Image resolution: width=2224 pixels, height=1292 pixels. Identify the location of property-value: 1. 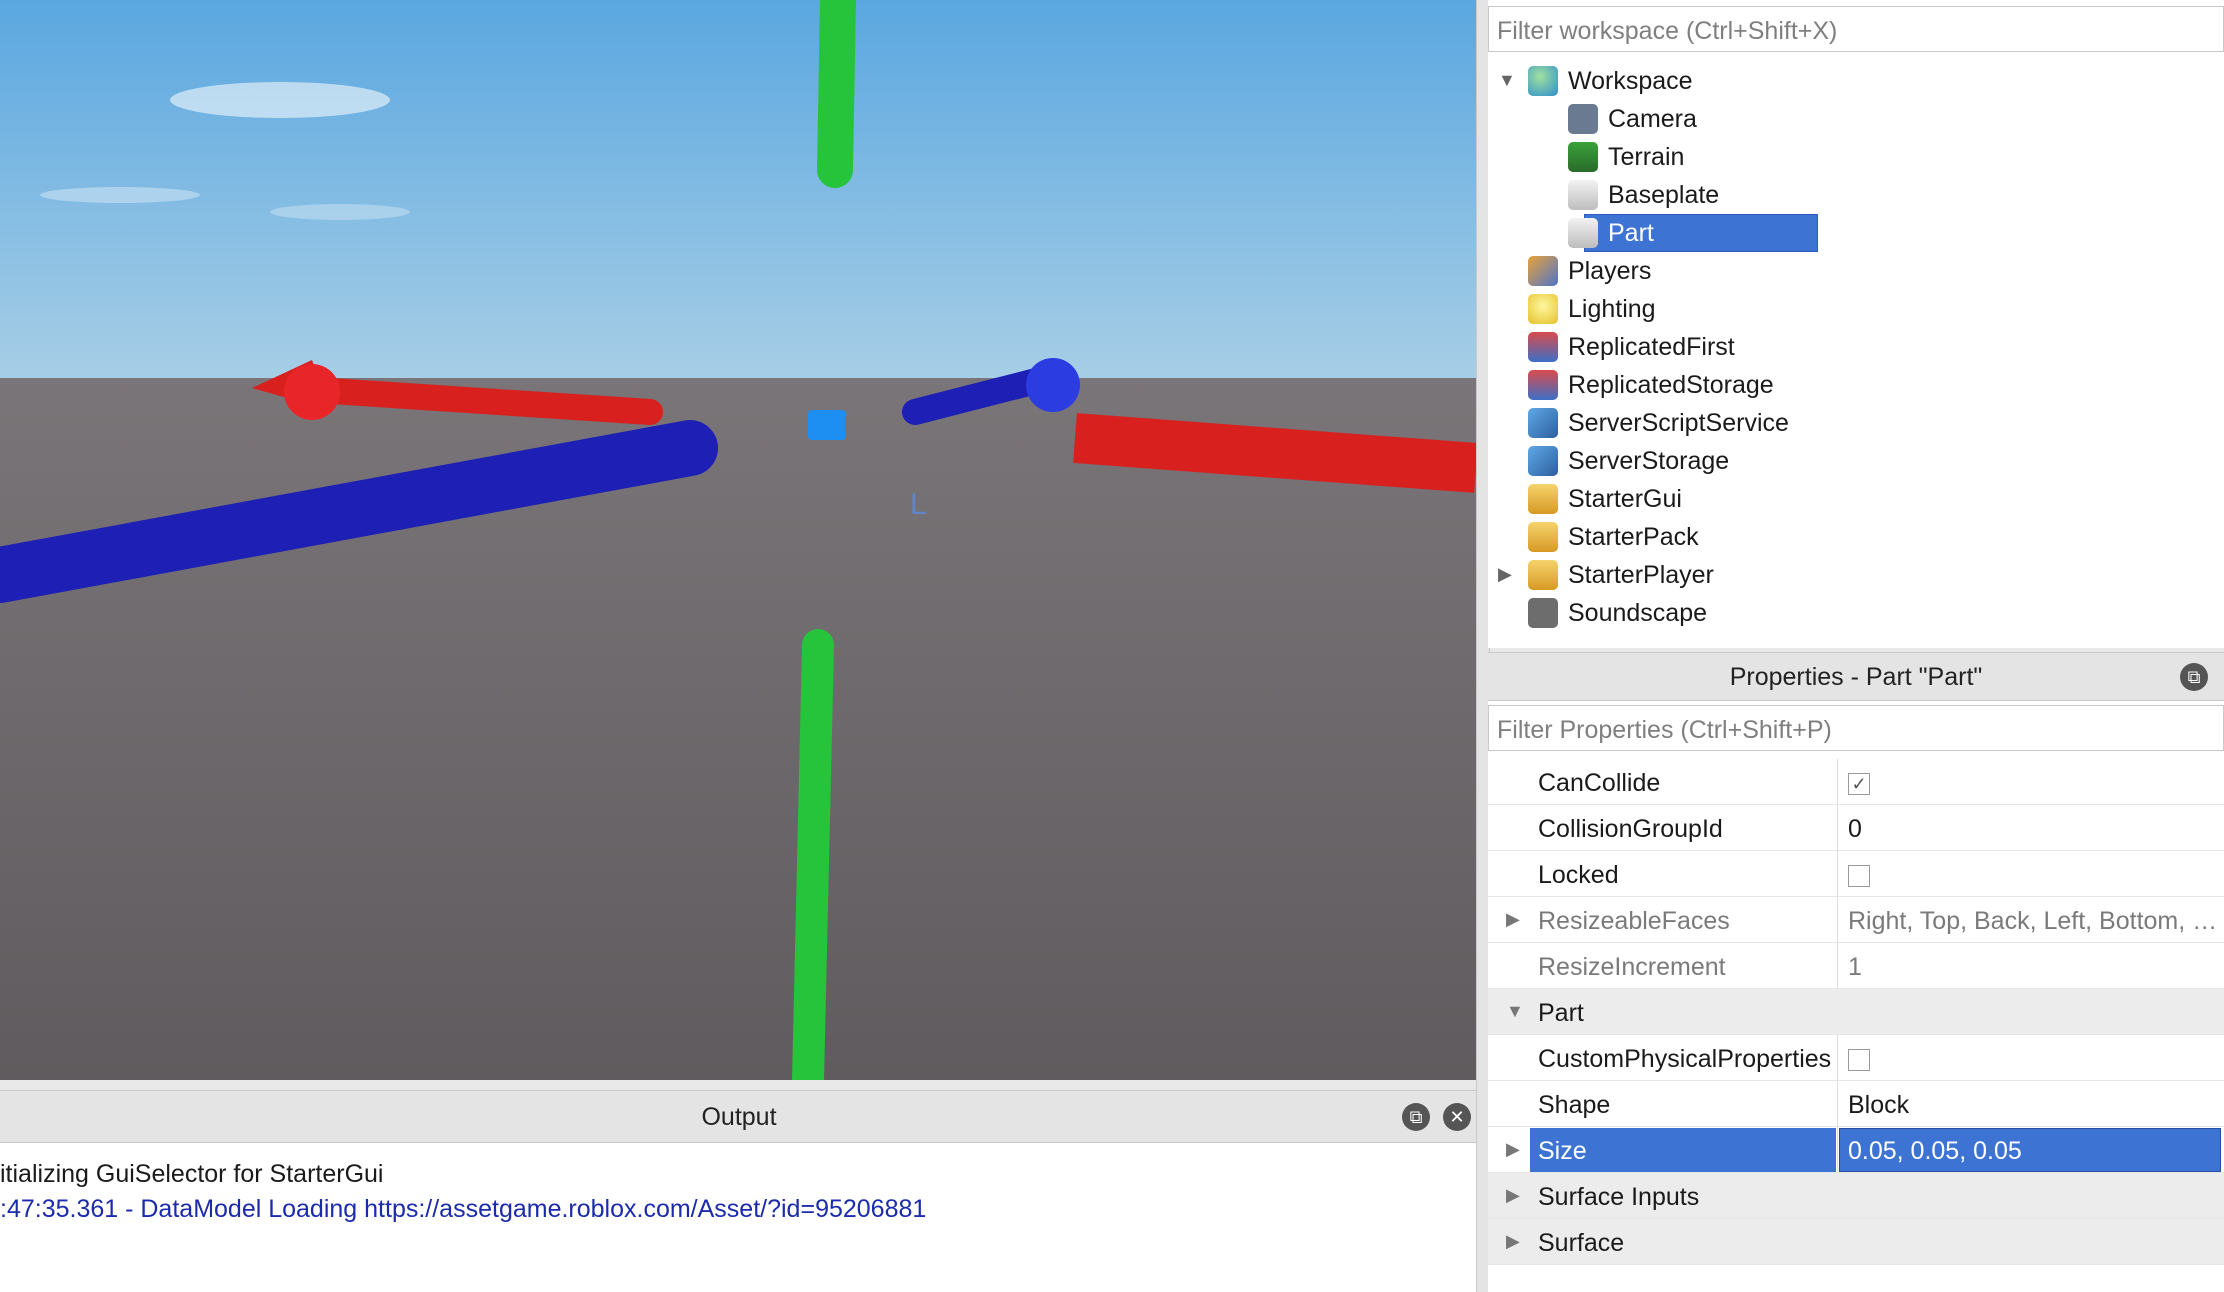
(1855, 967).